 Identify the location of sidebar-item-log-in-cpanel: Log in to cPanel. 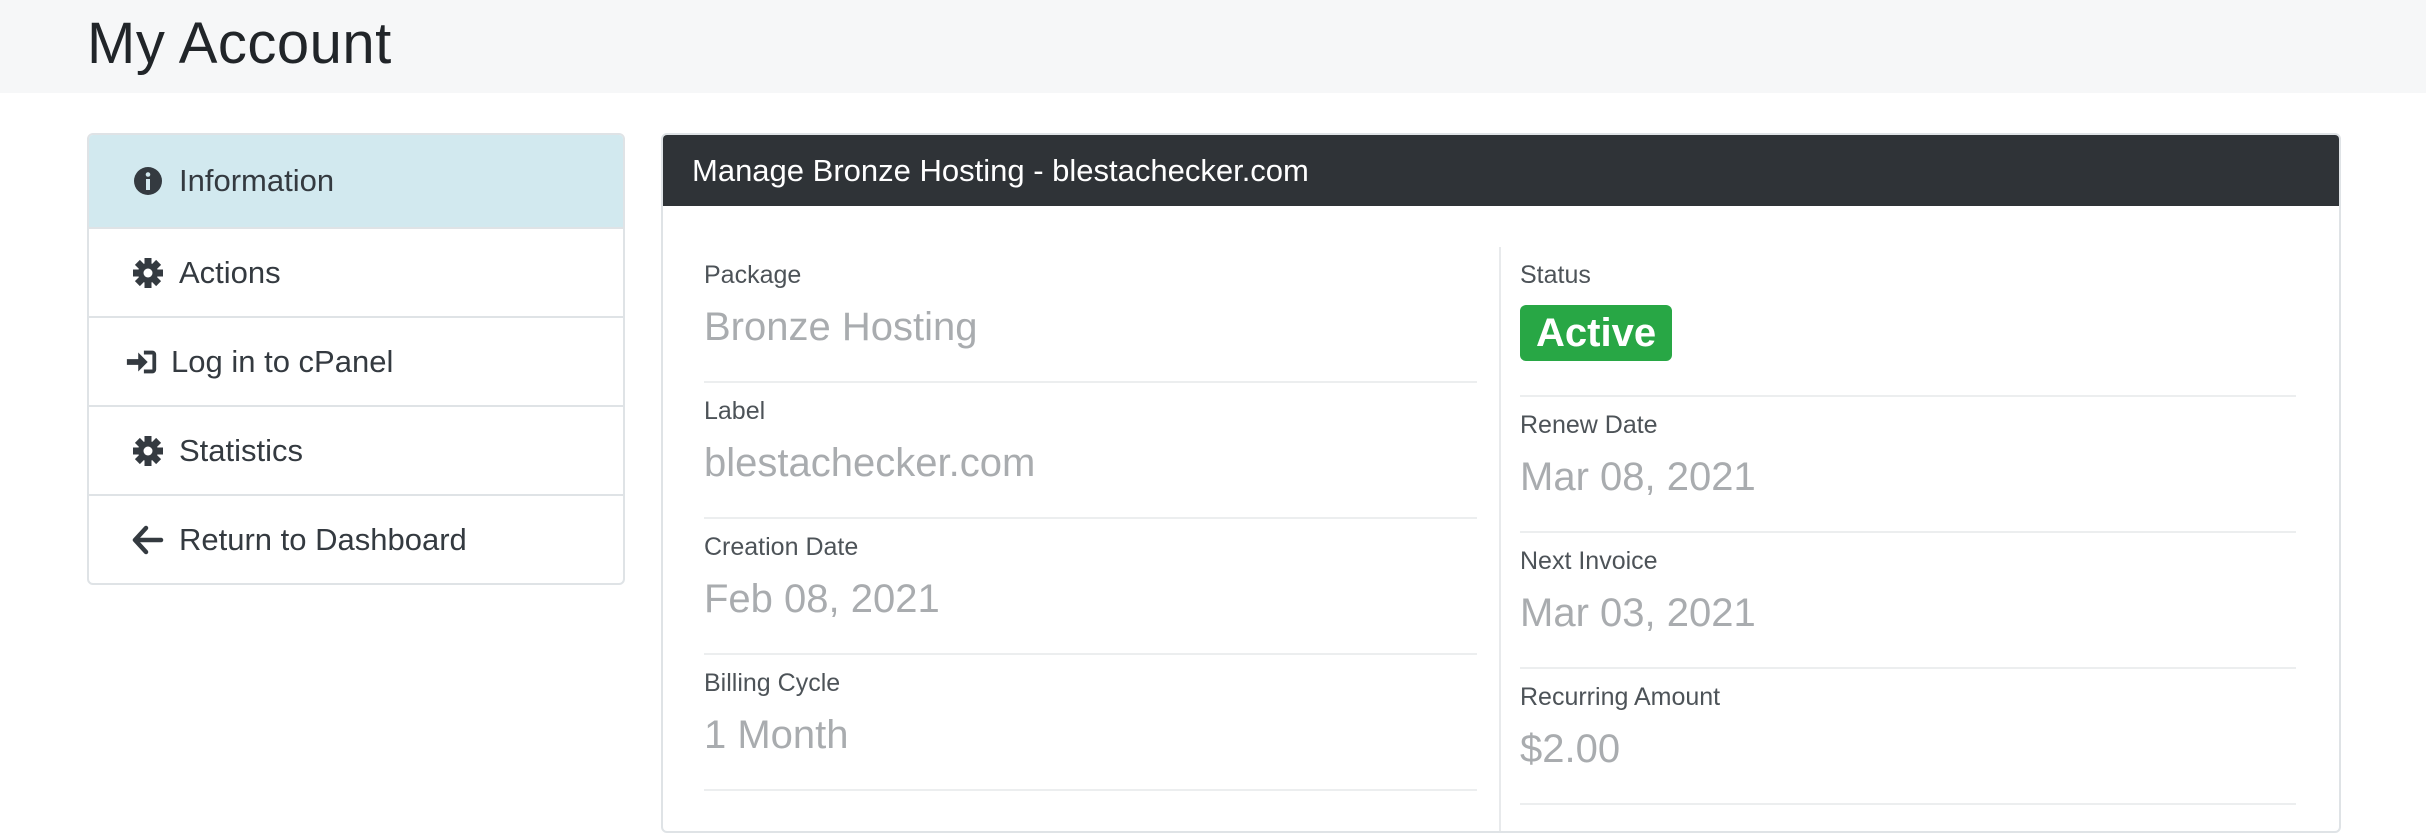
(356, 360).